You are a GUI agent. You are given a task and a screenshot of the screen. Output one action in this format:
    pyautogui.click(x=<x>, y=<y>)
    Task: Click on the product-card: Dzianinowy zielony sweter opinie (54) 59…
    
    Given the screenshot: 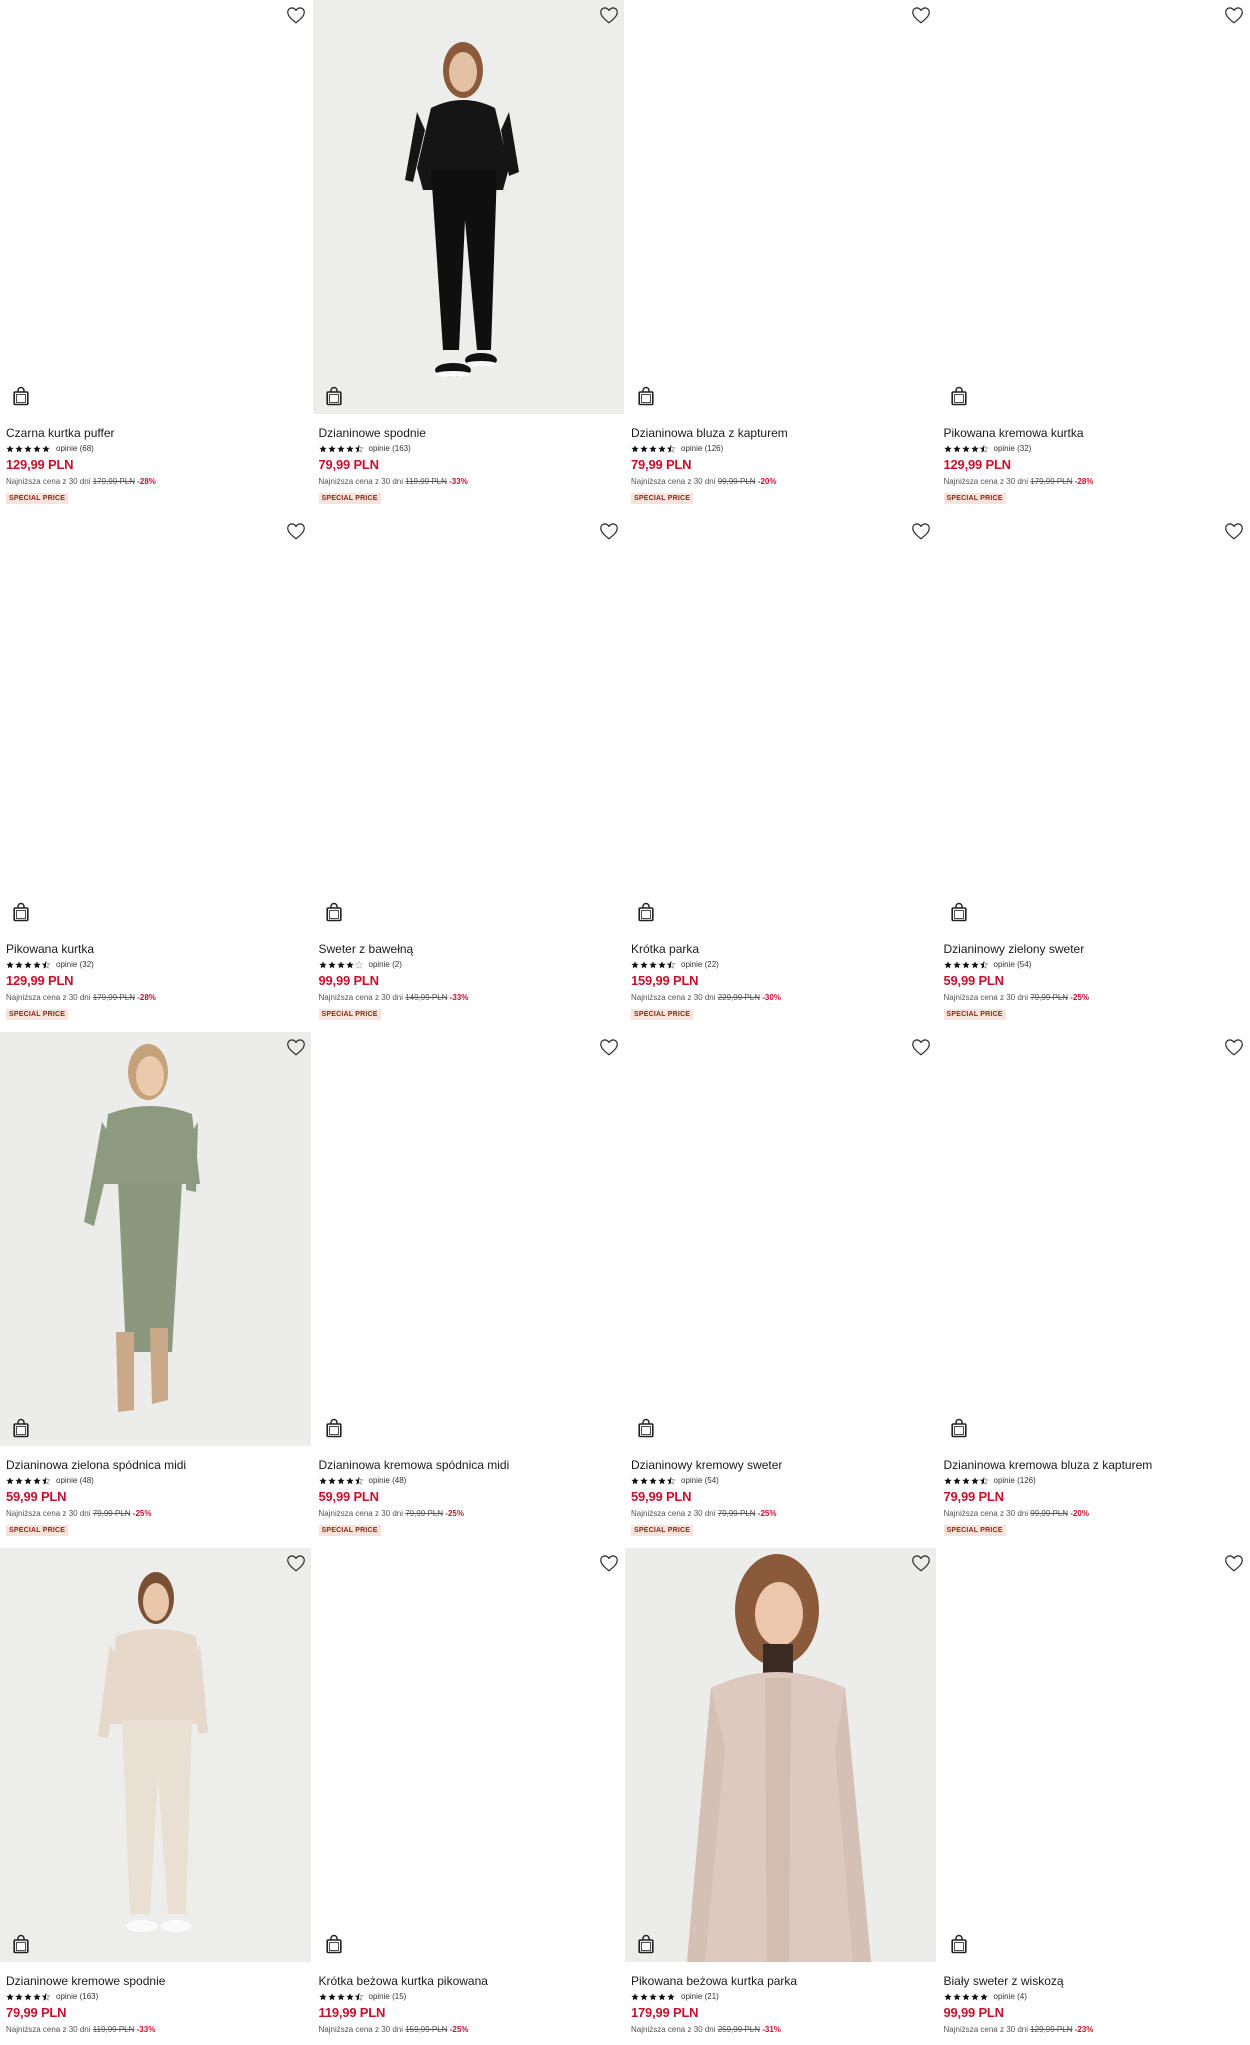 What is the action you would take?
    pyautogui.click(x=1093, y=774)
    